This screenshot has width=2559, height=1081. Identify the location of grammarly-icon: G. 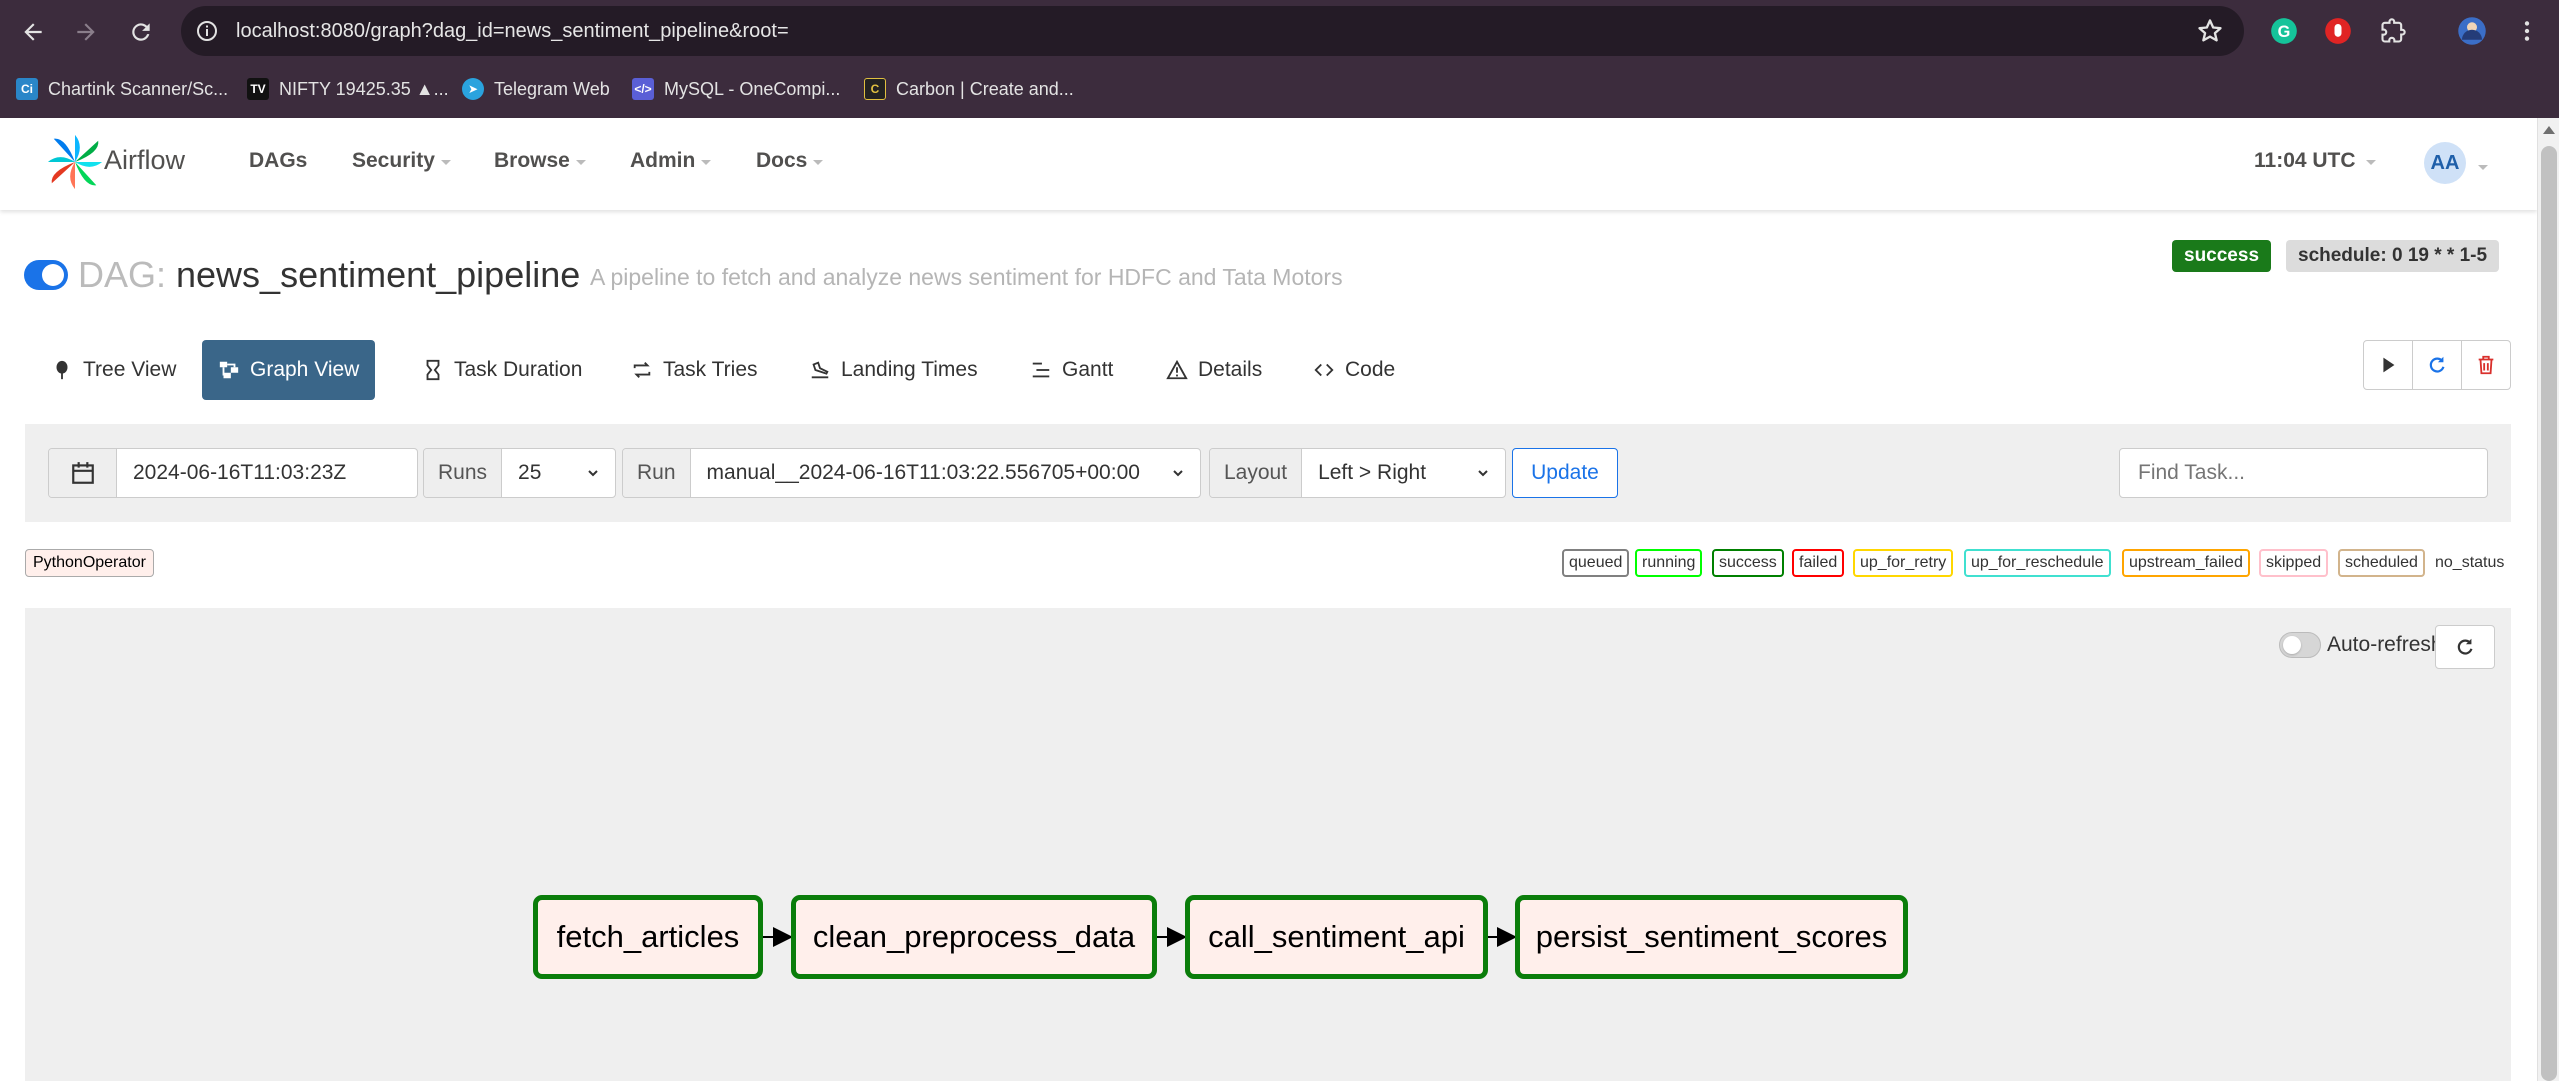
(2284, 31).